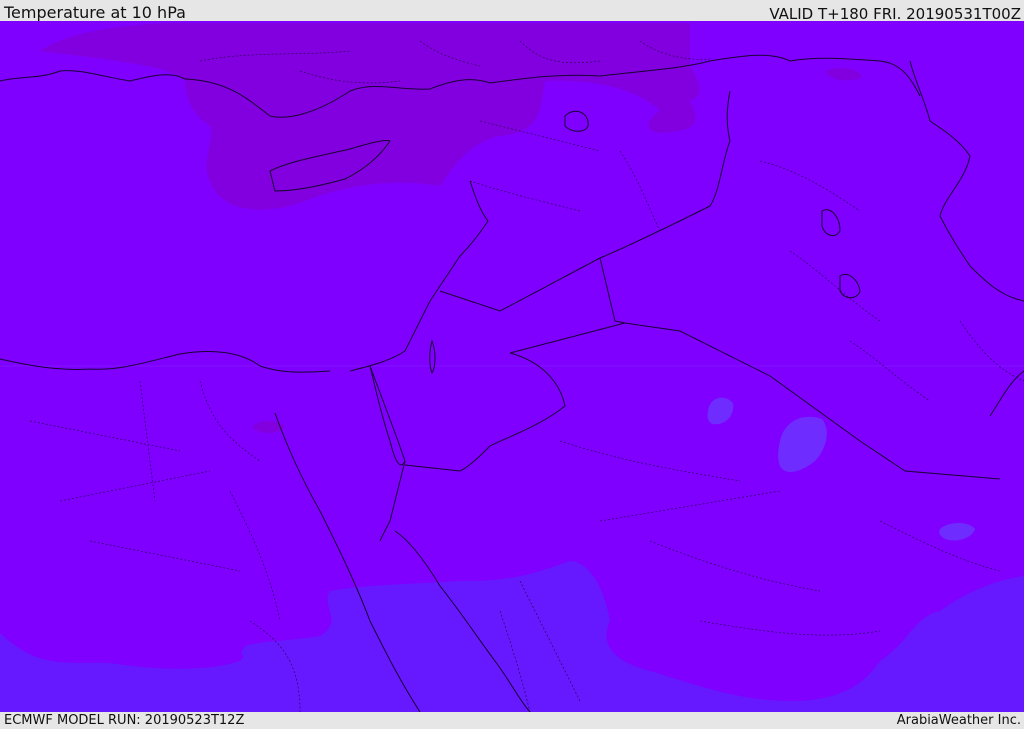  Describe the element at coordinates (958, 720) in the screenshot. I see `credit-label: ArabiaWeather Inc.` at that location.